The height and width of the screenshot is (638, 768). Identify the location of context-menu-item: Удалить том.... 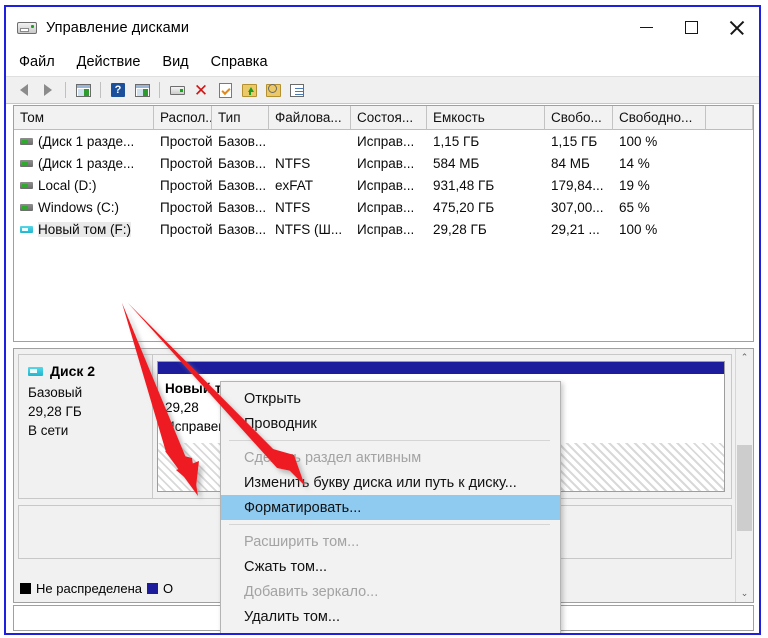
(390, 616).